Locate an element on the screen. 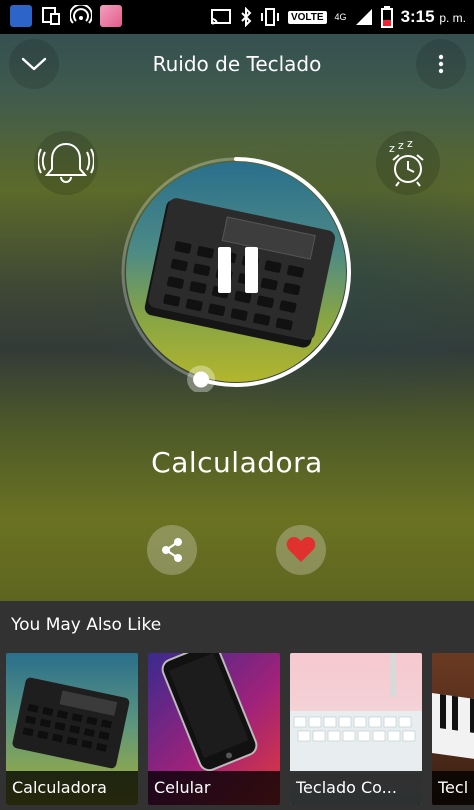  alarm-button is located at coordinates (66, 163).